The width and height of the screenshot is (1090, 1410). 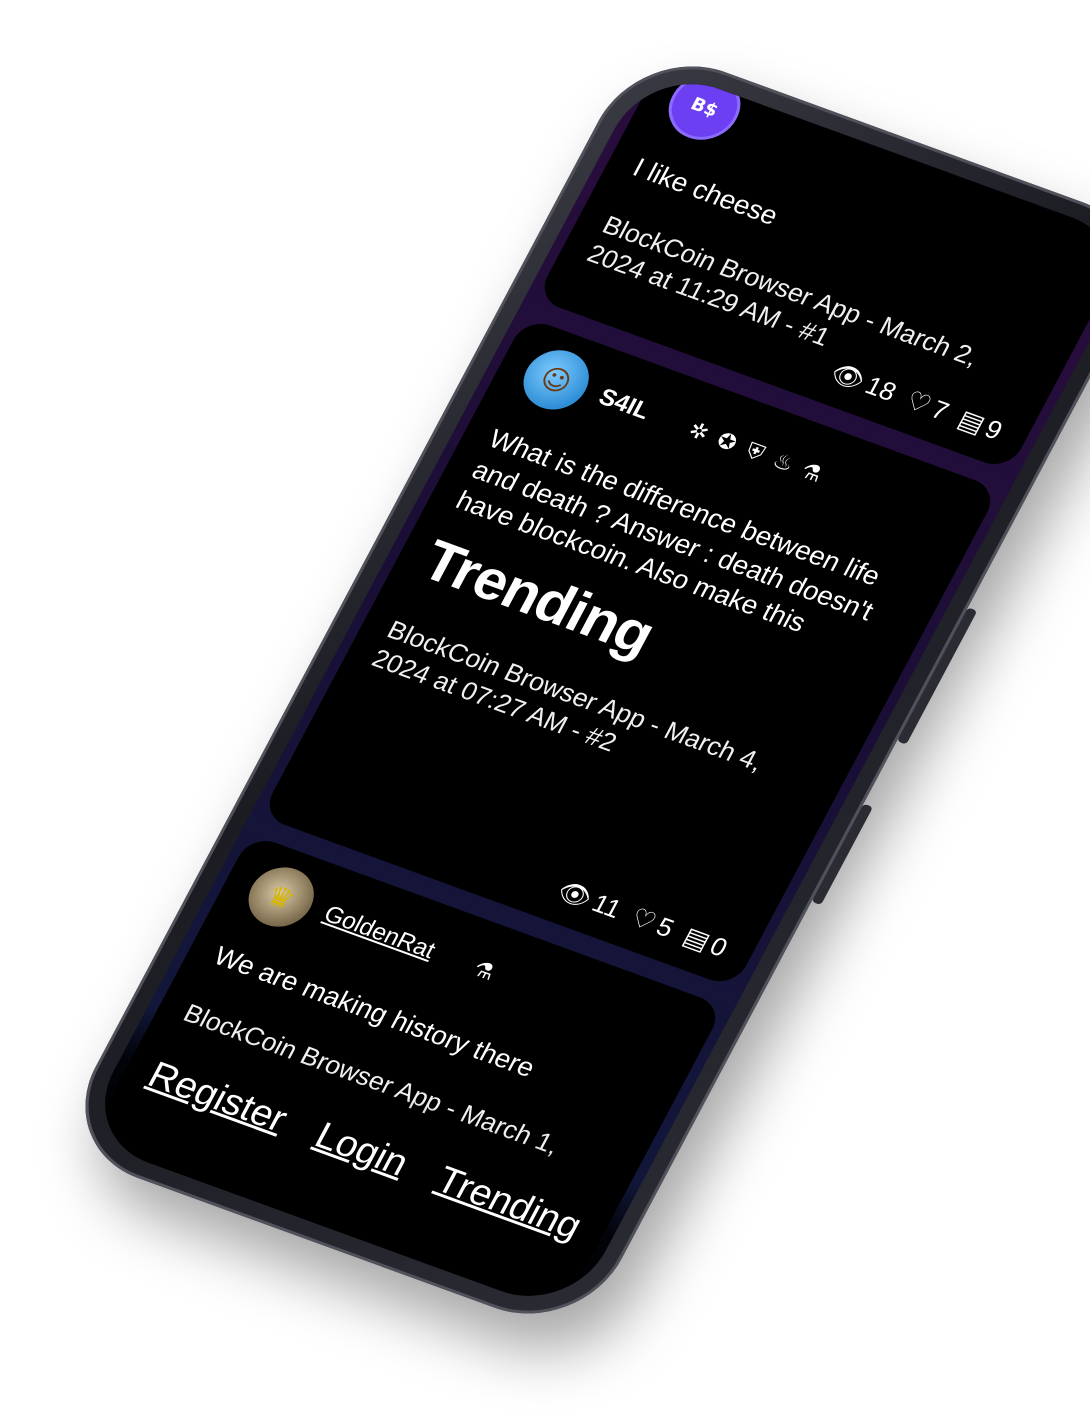 I want to click on comments-stat: ▤ 0, so click(x=705, y=942).